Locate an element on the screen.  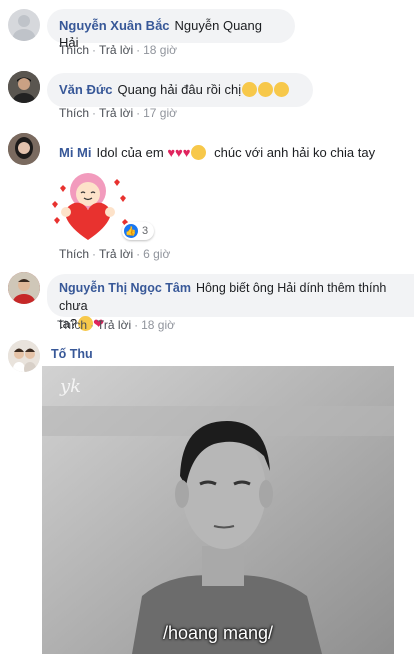
comment-author: Mi Mi is located at coordinates (75, 152).